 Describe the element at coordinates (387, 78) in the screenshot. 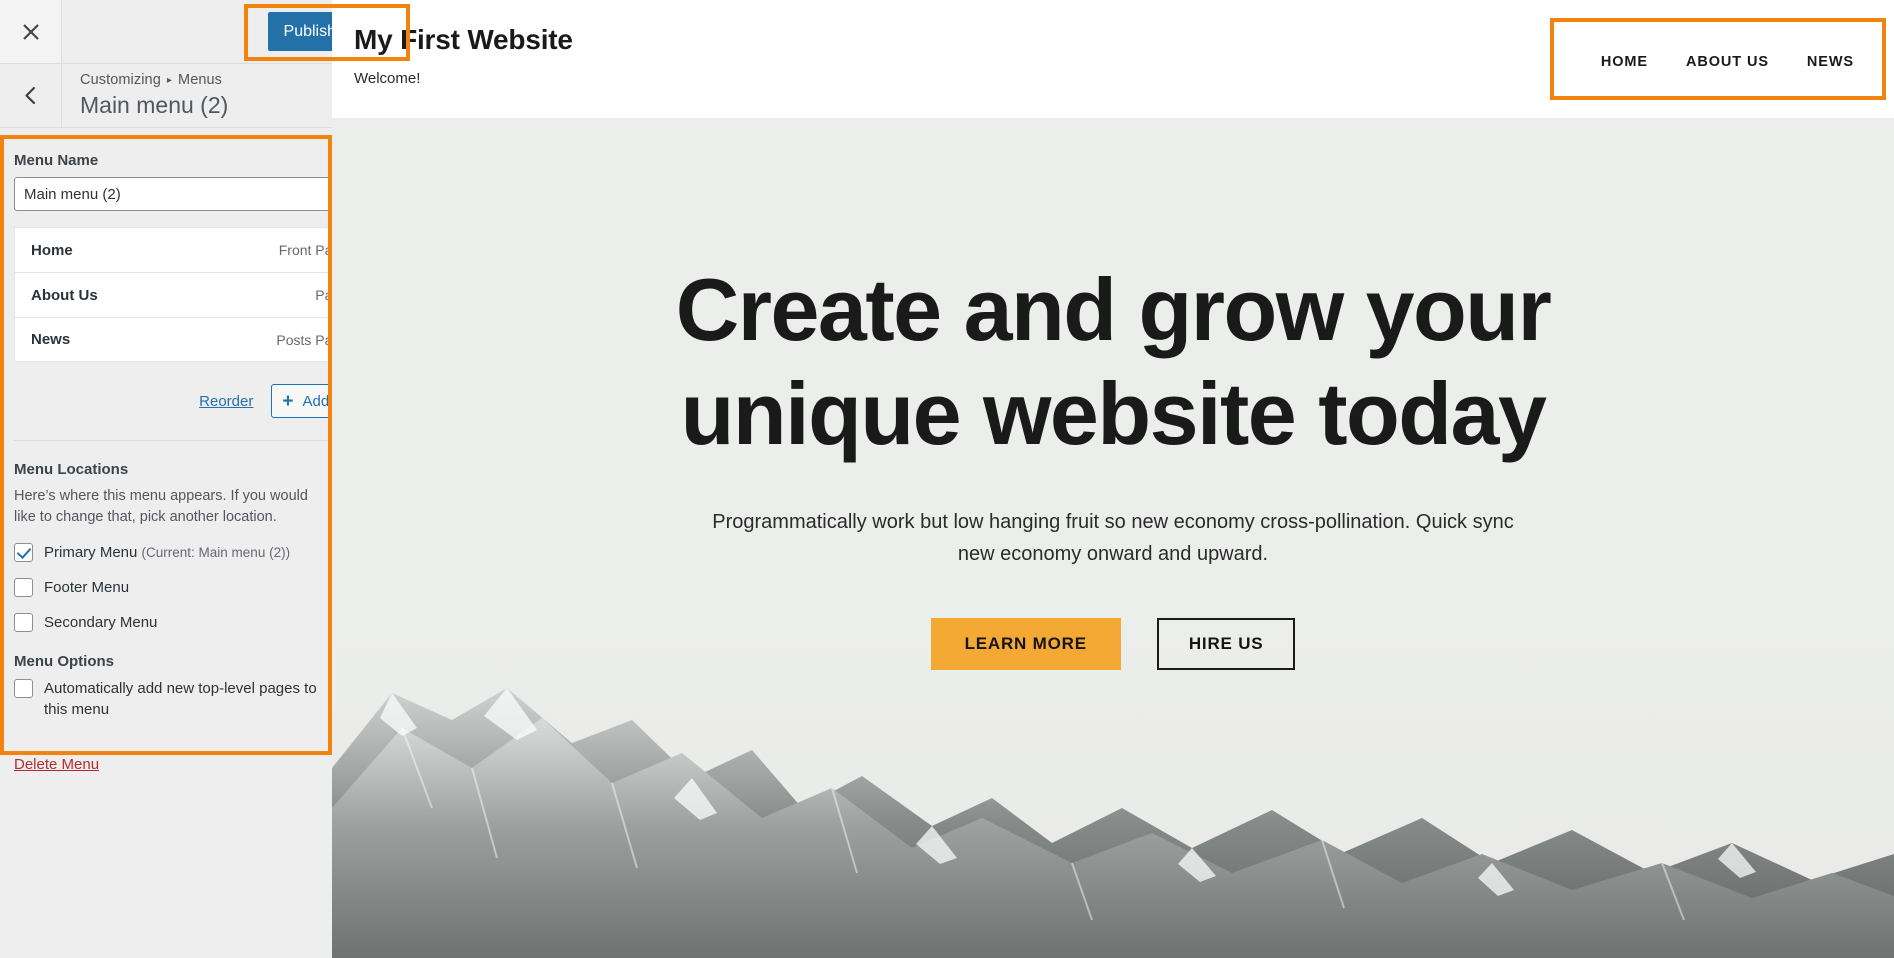

I see `site-tagline: Welcome!` at that location.